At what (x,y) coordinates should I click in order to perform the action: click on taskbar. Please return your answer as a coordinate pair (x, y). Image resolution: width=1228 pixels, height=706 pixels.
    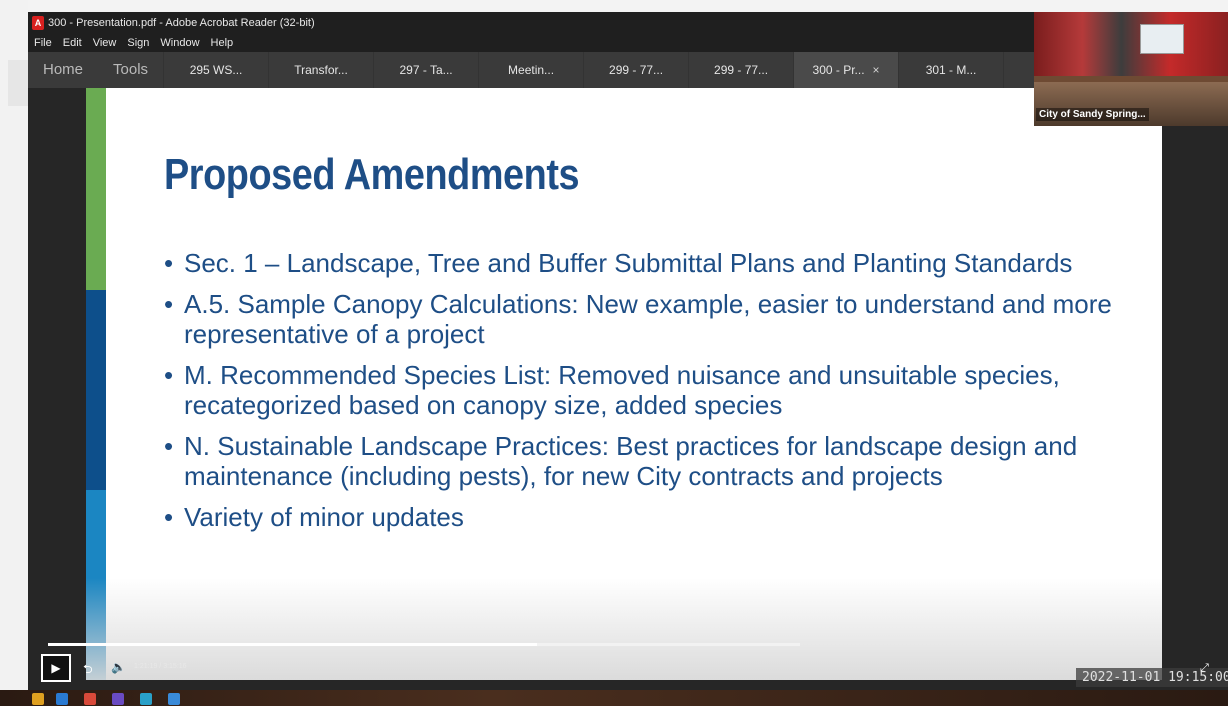
    Looking at the image, I should click on (614, 698).